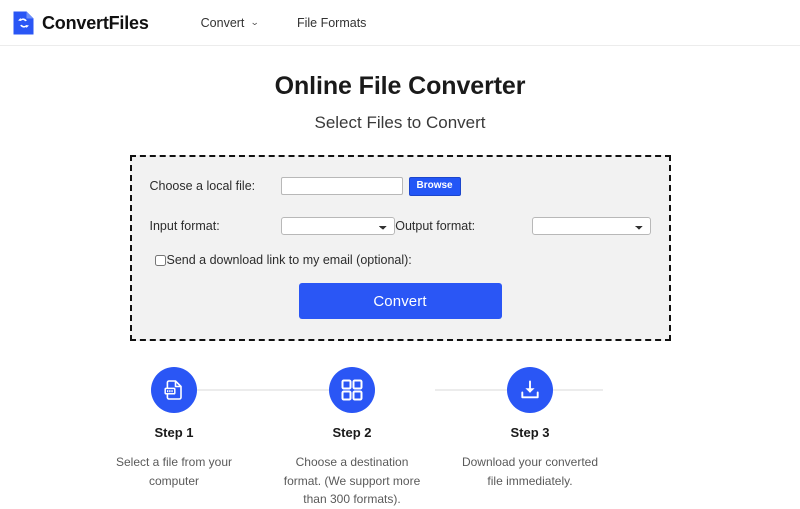 Image resolution: width=800 pixels, height=509 pixels. What do you see at coordinates (284, 23) in the screenshot?
I see `main-nav: Convert ⌄ File Formats` at bounding box center [284, 23].